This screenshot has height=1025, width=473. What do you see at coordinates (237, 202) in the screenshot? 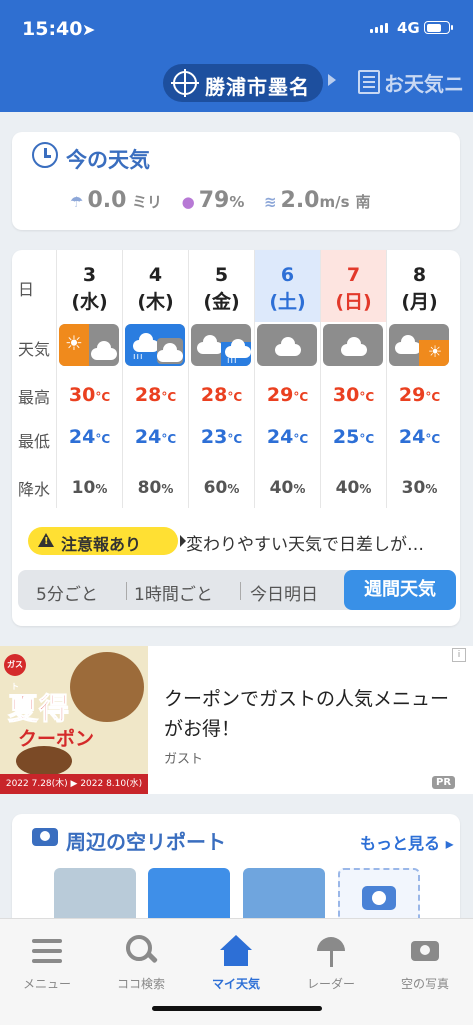
I see `humidity-unit: %` at bounding box center [237, 202].